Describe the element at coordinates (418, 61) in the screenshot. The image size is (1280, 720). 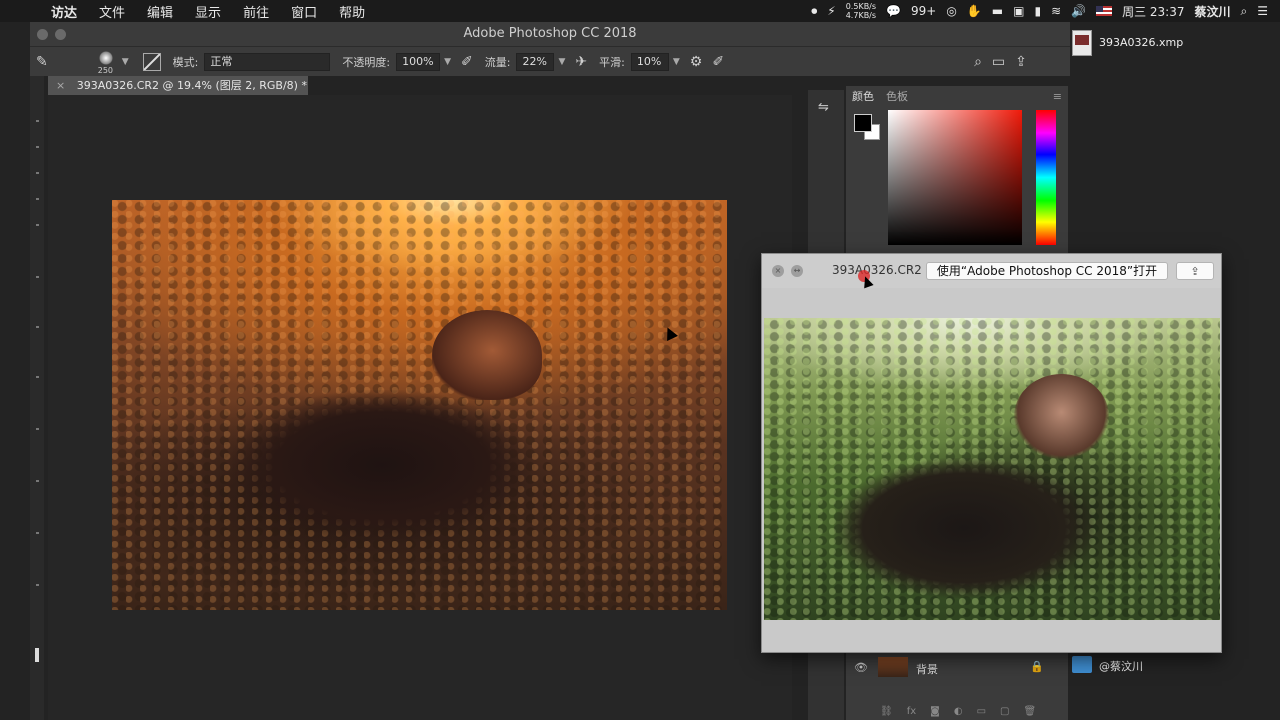
I see `opacity-field: 100%` at that location.